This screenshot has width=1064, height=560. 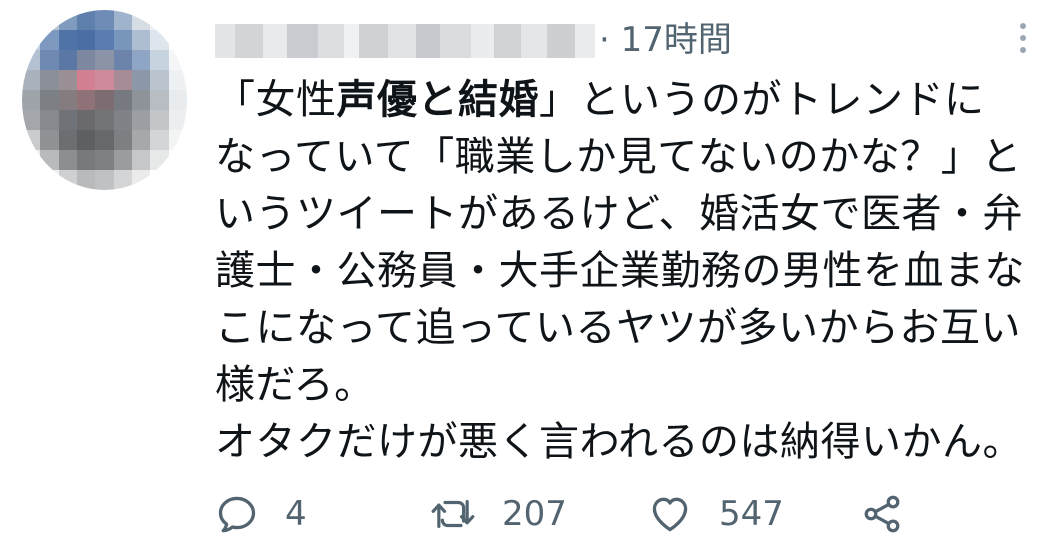 What do you see at coordinates (618, 157) in the screenshot?
I see `tweet-text-line: なっていて「職業しか見てないのかな？」と` at bounding box center [618, 157].